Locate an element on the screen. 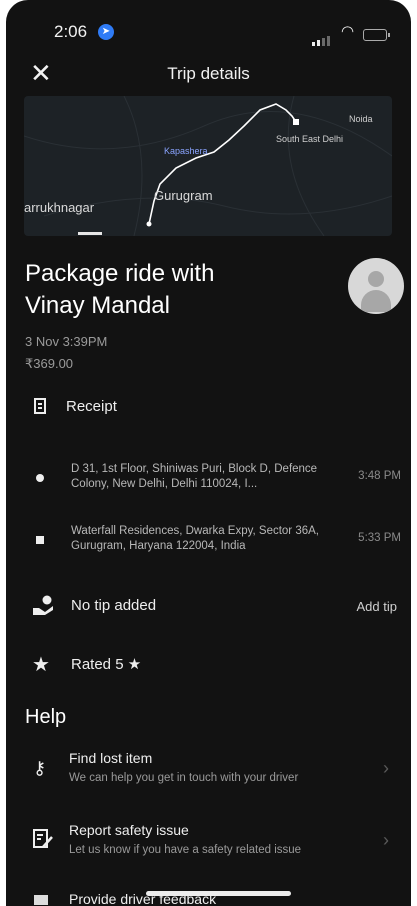  report-pencil-icon is located at coordinates (43, 838).